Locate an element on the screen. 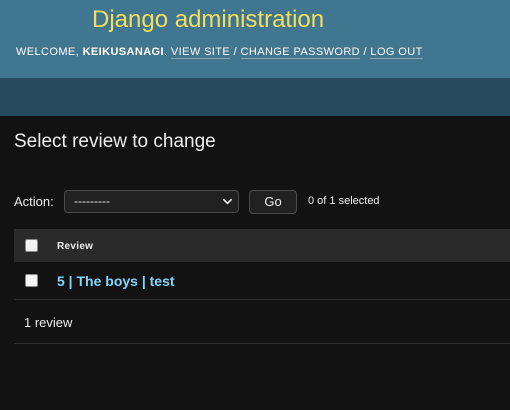 The width and height of the screenshot is (510, 410). chevron-down-icon is located at coordinates (227, 201).